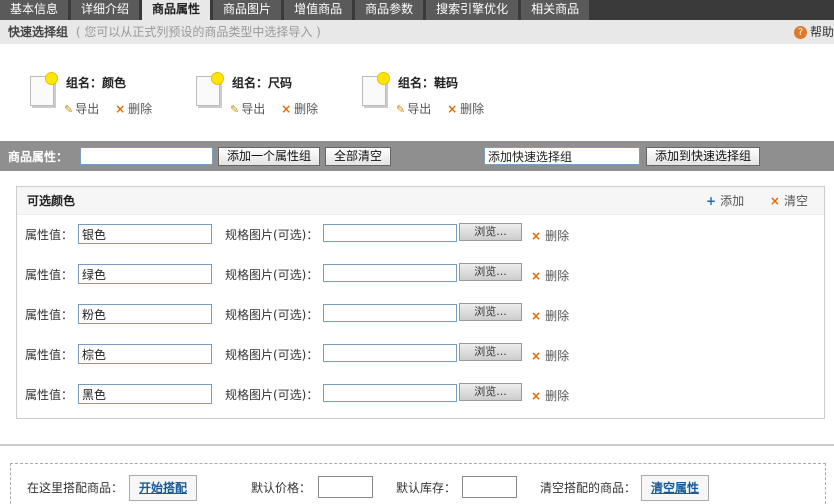 This screenshot has height=504, width=834. Describe the element at coordinates (437, 98) in the screenshot. I see `quick-group-shoe-size: 组名：鞋码 ✎ 导出 × 删除` at that location.